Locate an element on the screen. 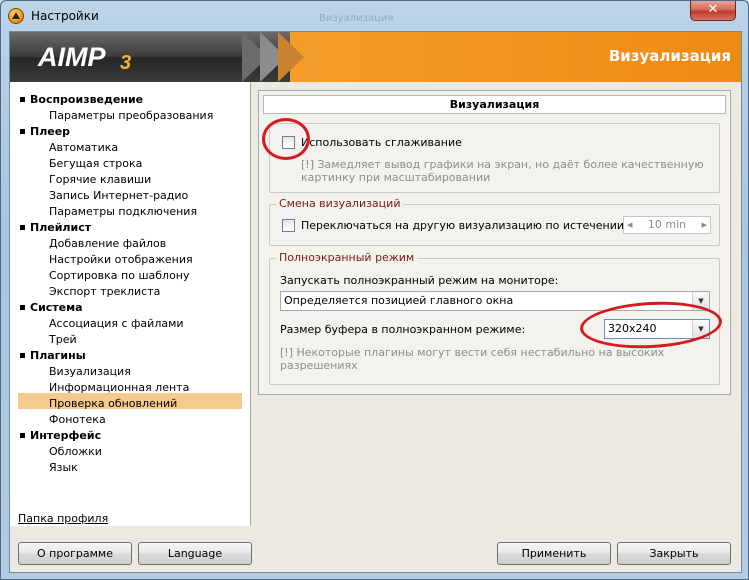  smoothing-label: Использовать сглаживание is located at coordinates (381, 142).